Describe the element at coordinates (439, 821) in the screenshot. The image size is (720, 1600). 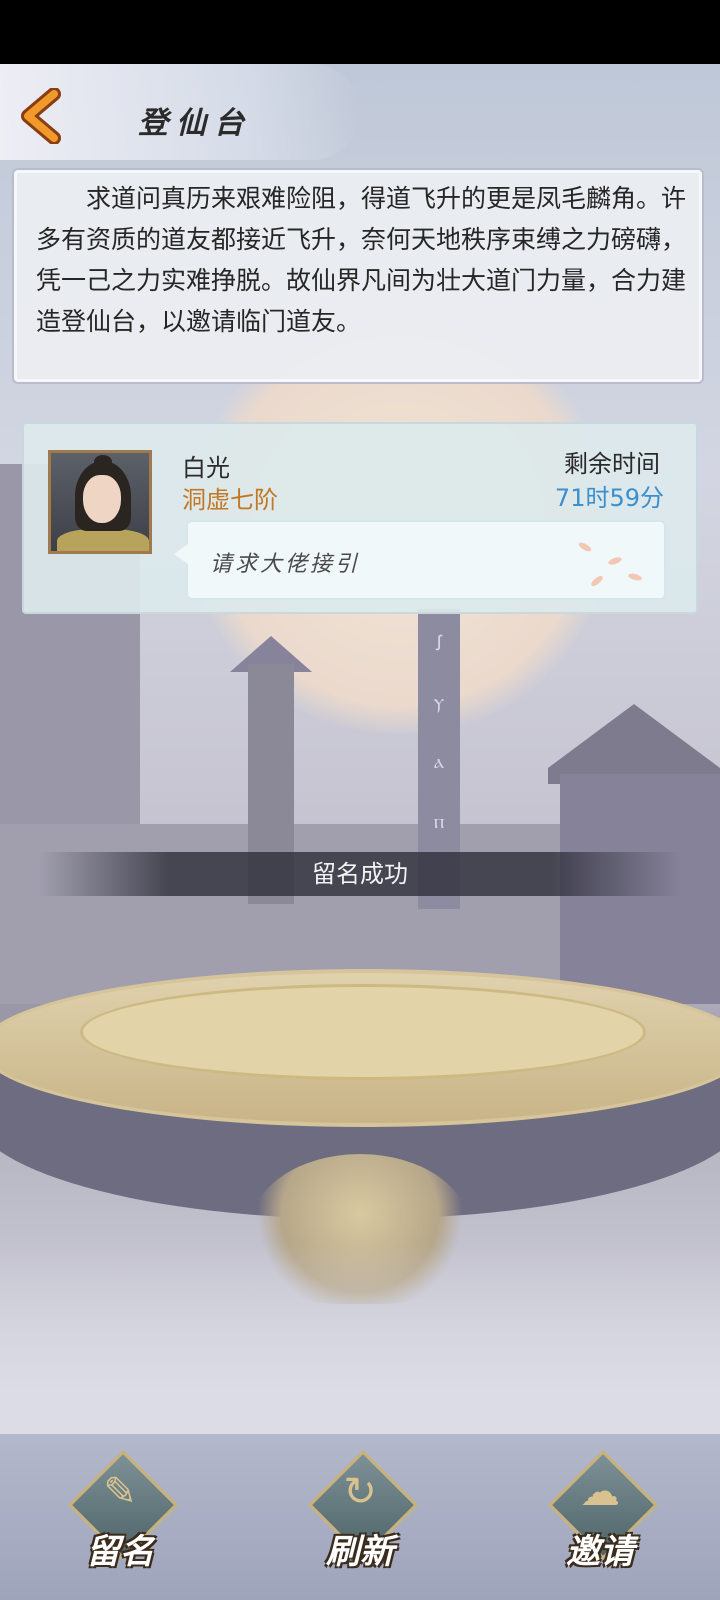
I see `rune-glyph: ⲡ` at that location.